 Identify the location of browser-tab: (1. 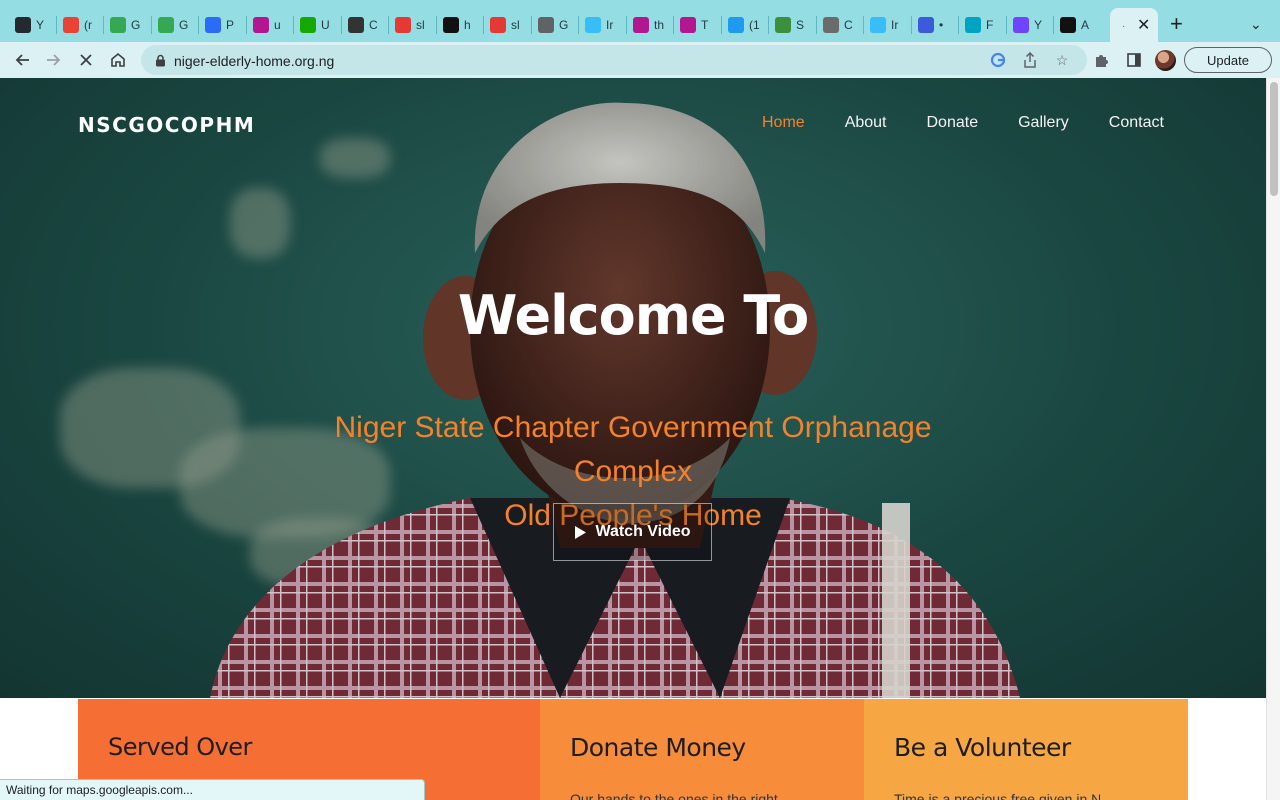
(745, 25).